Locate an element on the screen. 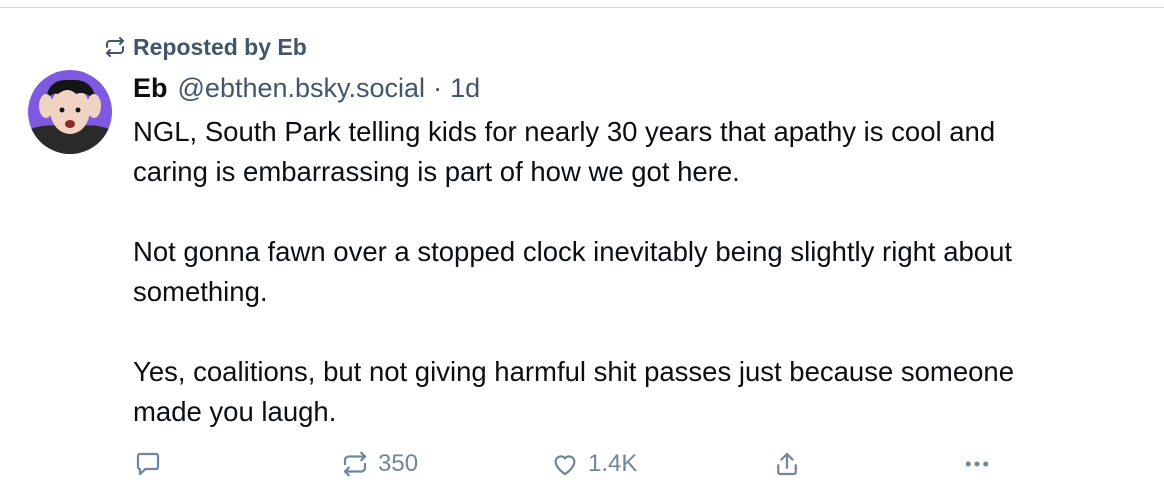  author-handle: @ebthen.bsky.social is located at coordinates (302, 88).